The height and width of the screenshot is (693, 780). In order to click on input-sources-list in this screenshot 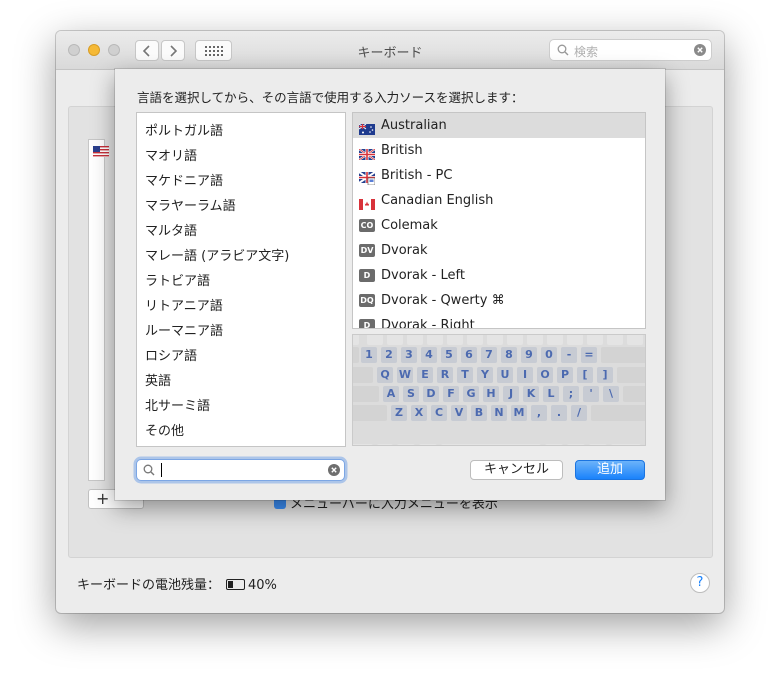, I will do `click(98, 310)`.